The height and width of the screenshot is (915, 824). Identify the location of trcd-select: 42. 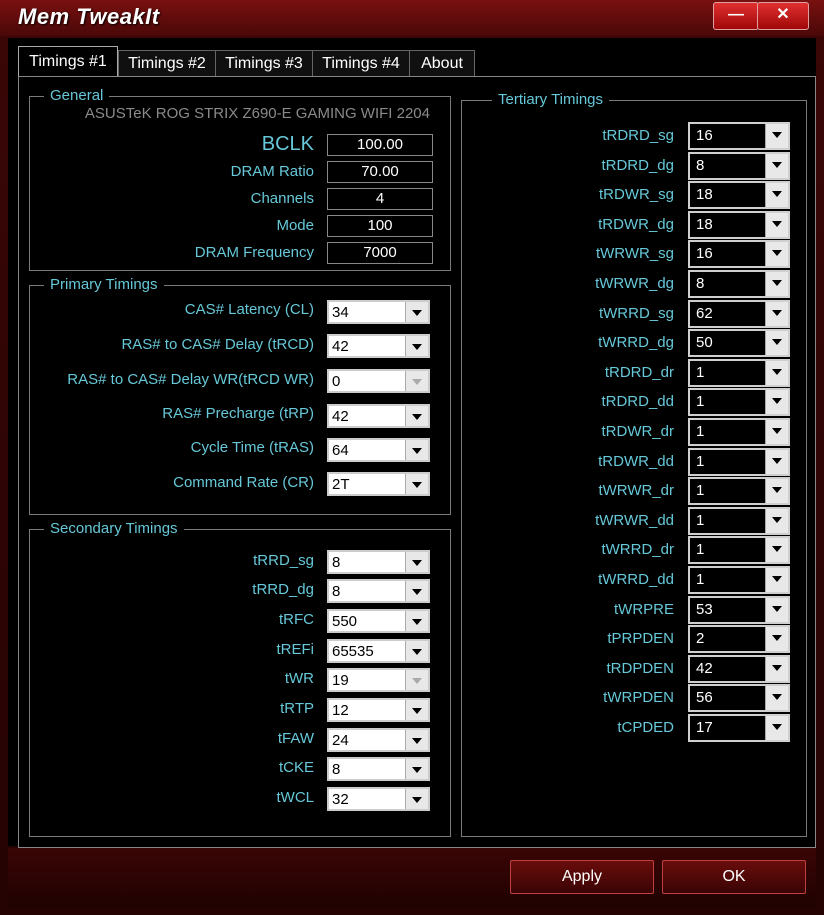
(378, 346).